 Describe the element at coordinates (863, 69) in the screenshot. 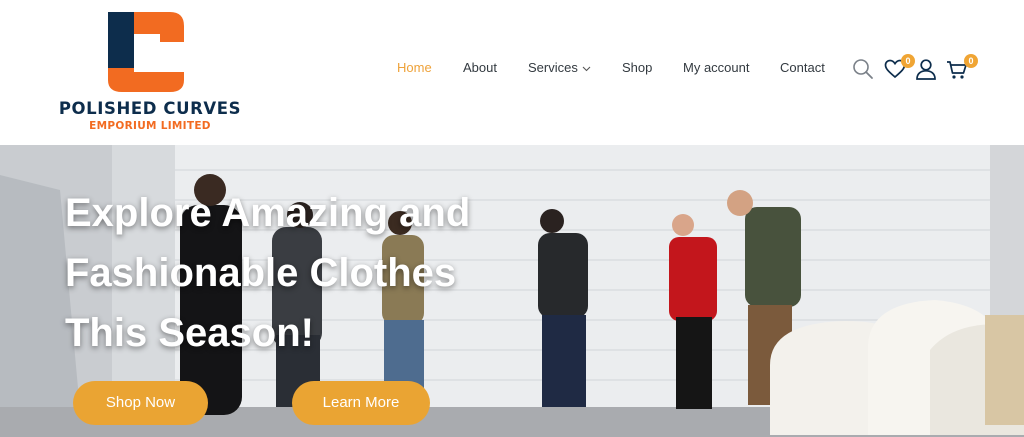

I see `search-icon` at that location.